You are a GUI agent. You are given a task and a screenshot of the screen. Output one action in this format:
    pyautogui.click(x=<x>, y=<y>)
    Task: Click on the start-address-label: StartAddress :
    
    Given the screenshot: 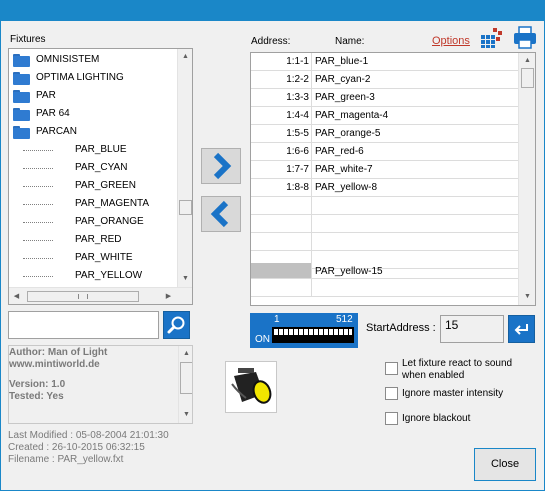 What is the action you would take?
    pyautogui.click(x=401, y=328)
    